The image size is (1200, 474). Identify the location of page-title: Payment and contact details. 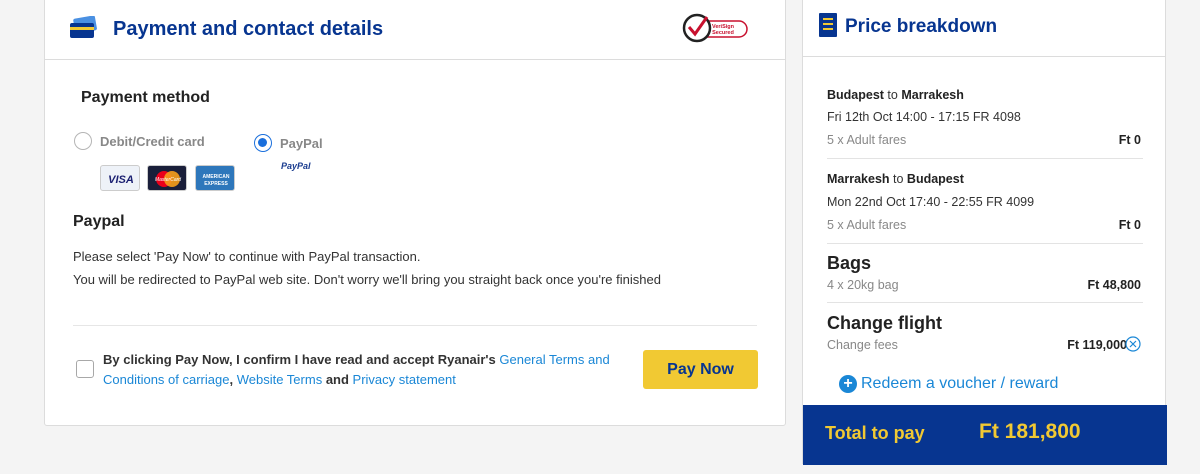
(248, 29).